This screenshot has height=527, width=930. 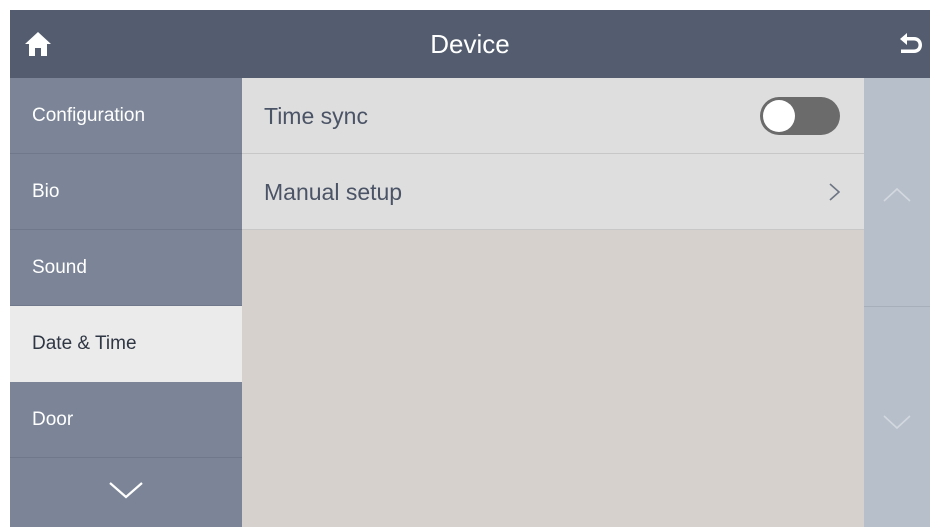 What do you see at coordinates (333, 192) in the screenshot?
I see `manual-setup-label: Manual setup` at bounding box center [333, 192].